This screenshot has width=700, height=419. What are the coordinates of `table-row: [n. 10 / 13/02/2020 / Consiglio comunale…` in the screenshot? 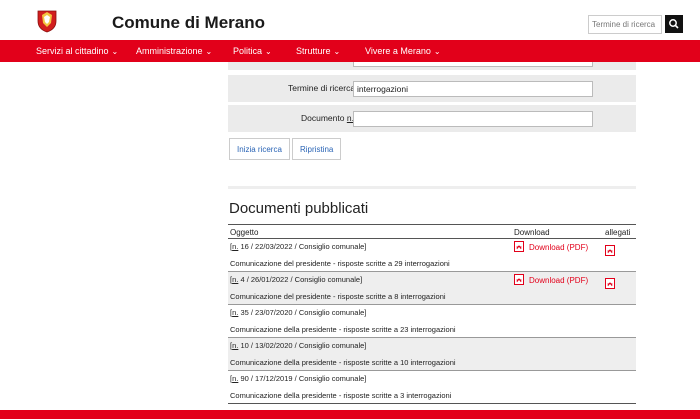 It's located at (432, 354).